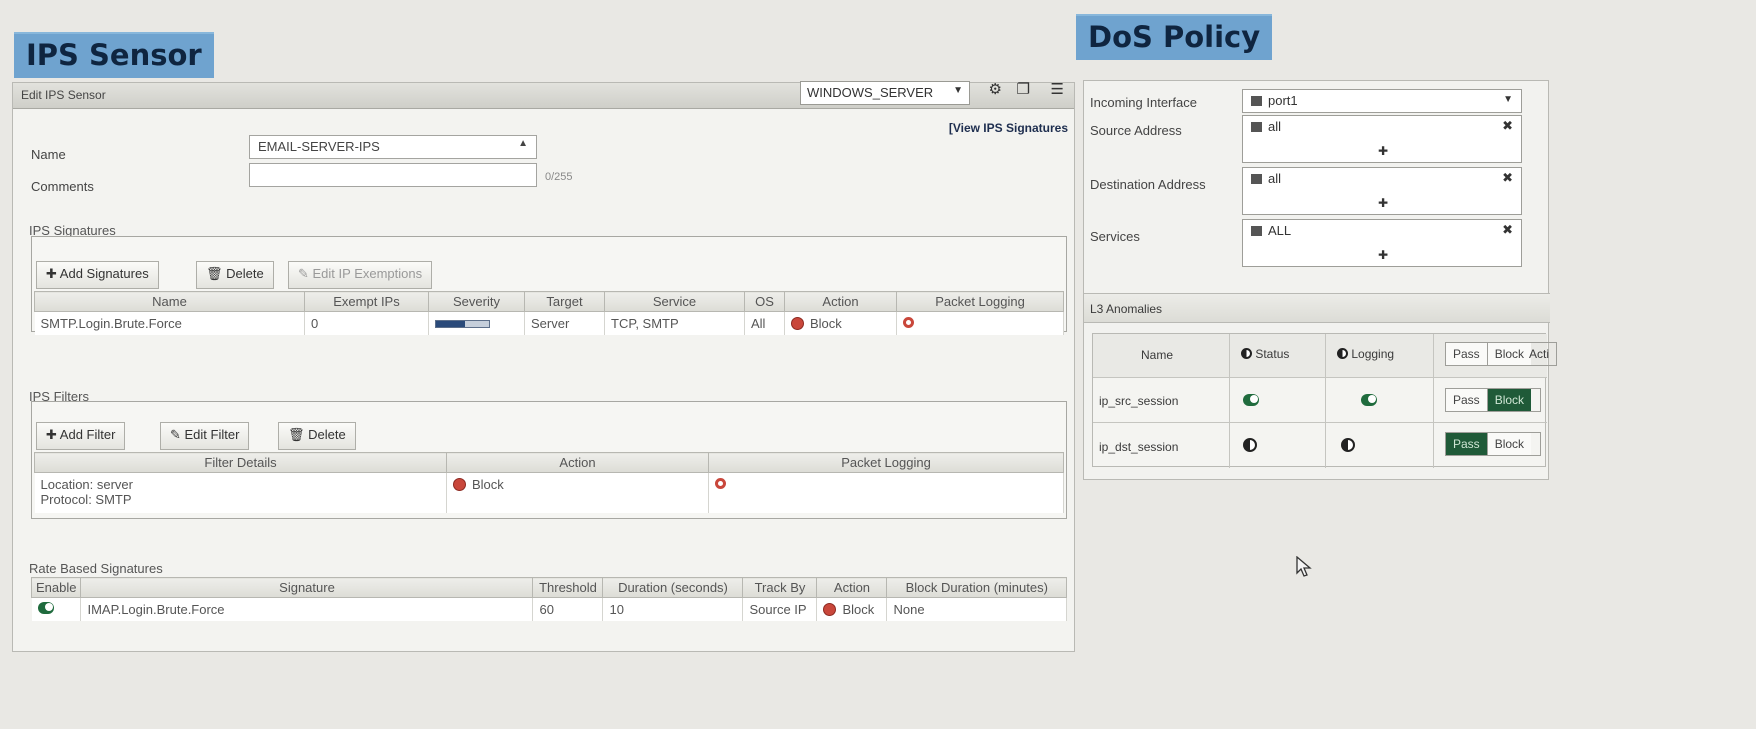  I want to click on col-enable: Enable, so click(56, 587).